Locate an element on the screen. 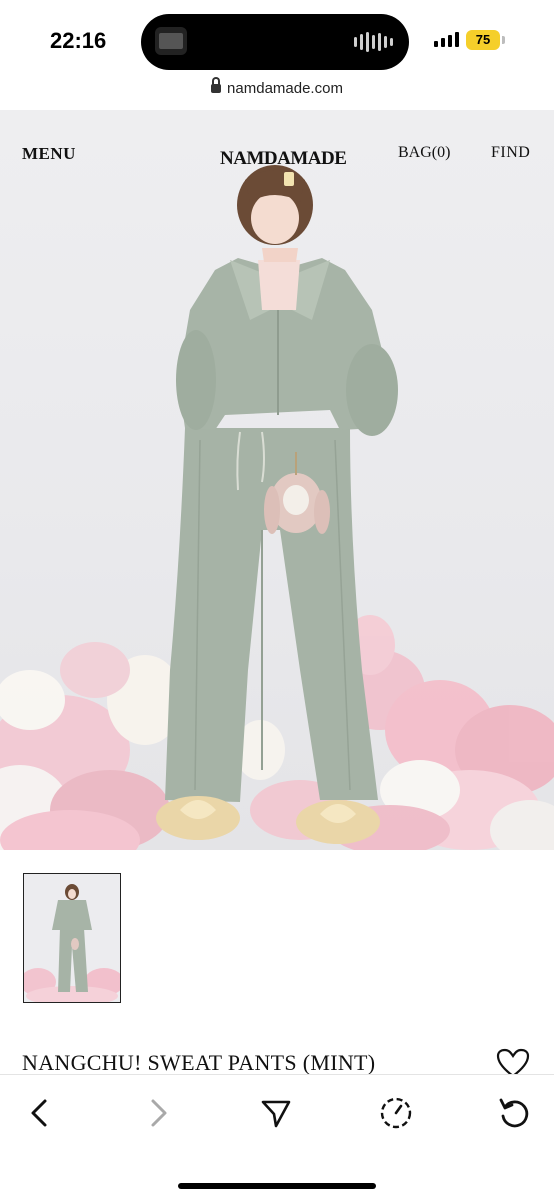  cellular-signal-icon is located at coordinates (446, 39).